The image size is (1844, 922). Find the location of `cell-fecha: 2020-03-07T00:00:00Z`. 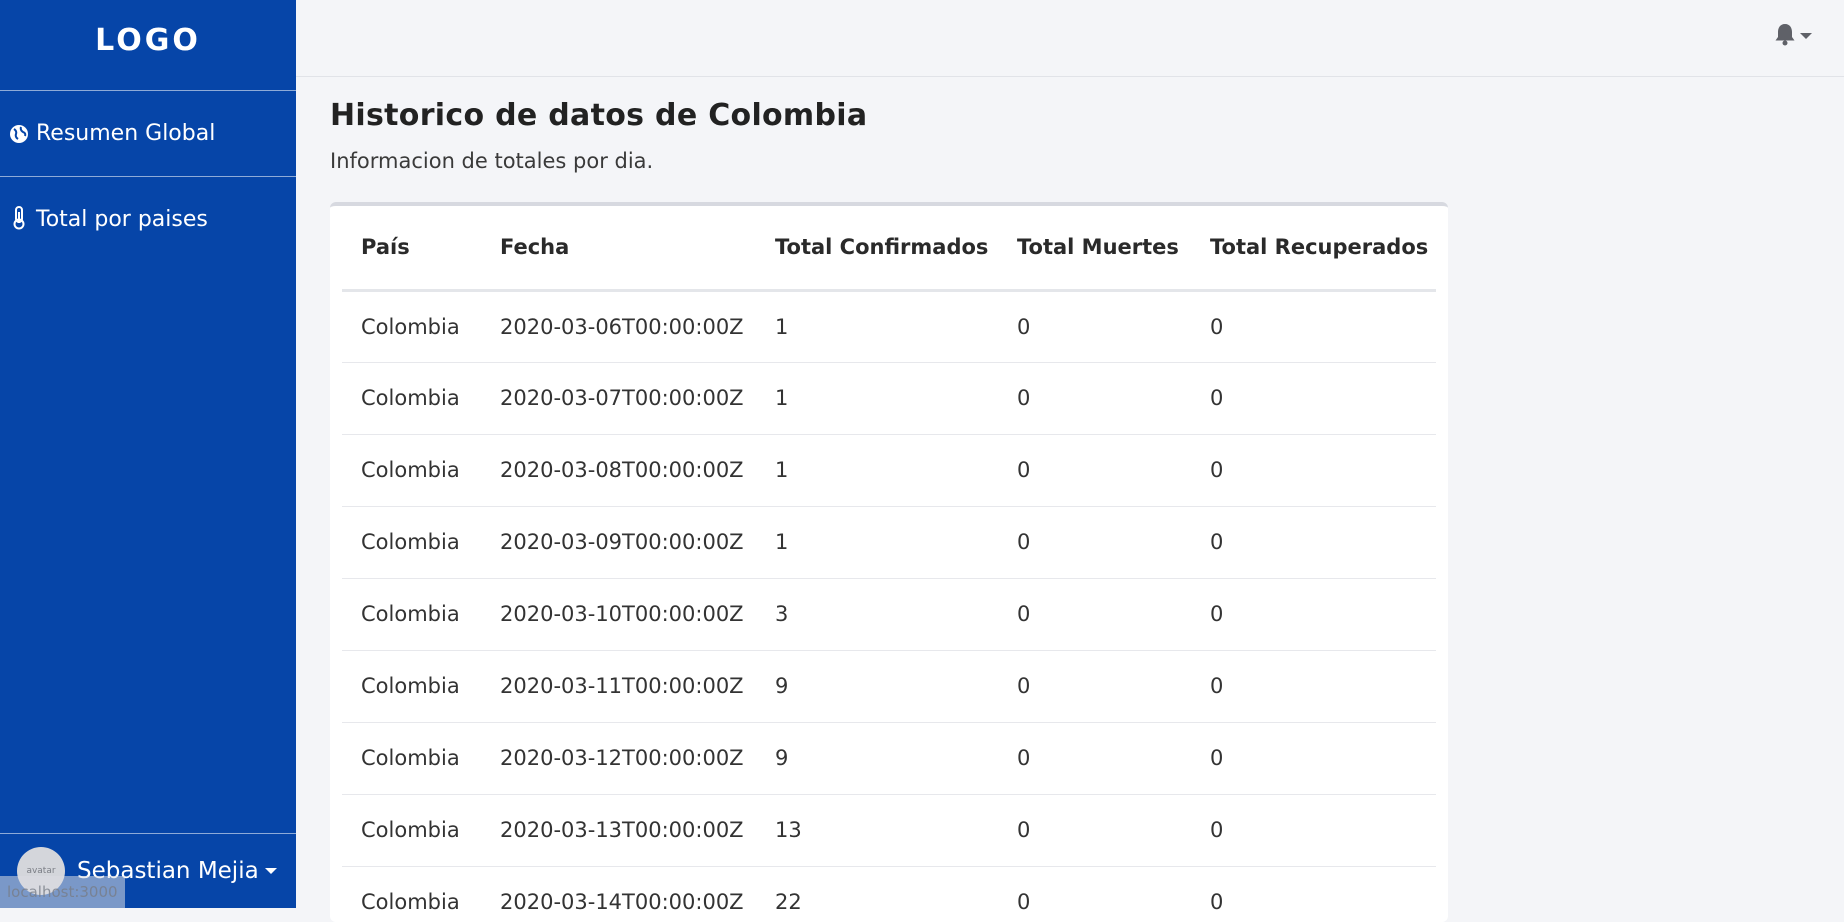

cell-fecha: 2020-03-07T00:00:00Z is located at coordinates (618, 398).